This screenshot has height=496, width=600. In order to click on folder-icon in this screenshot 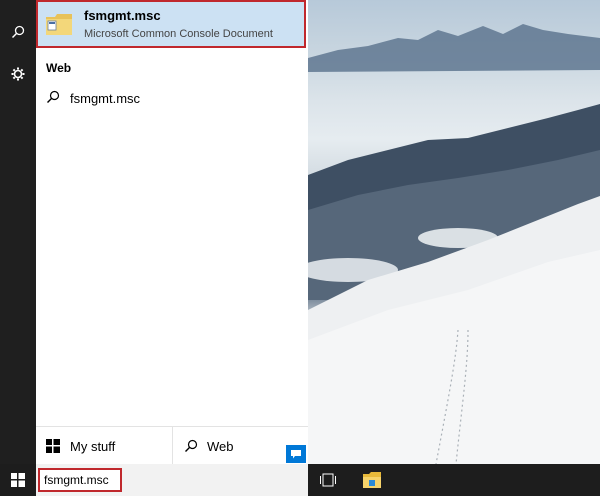, I will do `click(372, 480)`.